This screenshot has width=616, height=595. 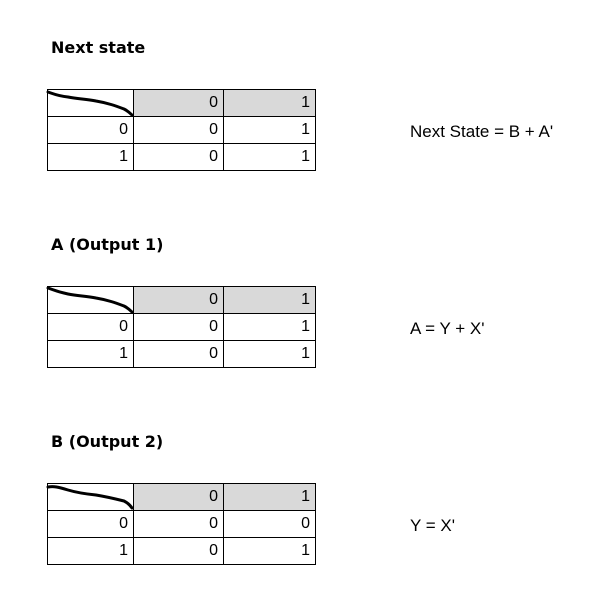 What do you see at coordinates (482, 131) in the screenshot?
I see `equation-next-state: Next State = B + A'` at bounding box center [482, 131].